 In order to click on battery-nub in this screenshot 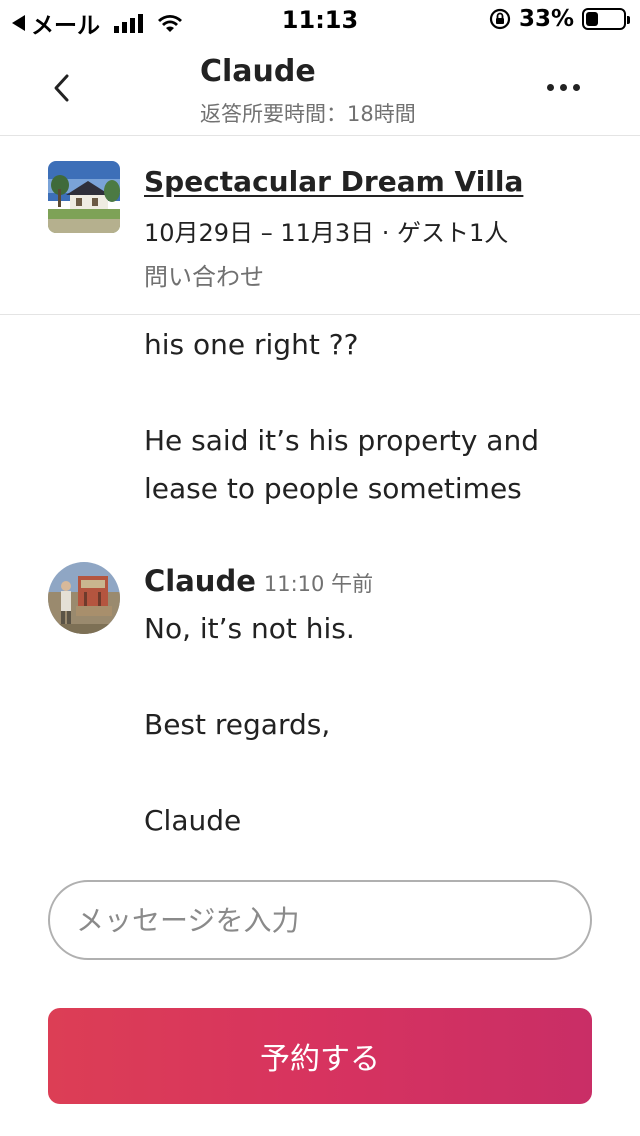, I will do `click(628, 20)`.